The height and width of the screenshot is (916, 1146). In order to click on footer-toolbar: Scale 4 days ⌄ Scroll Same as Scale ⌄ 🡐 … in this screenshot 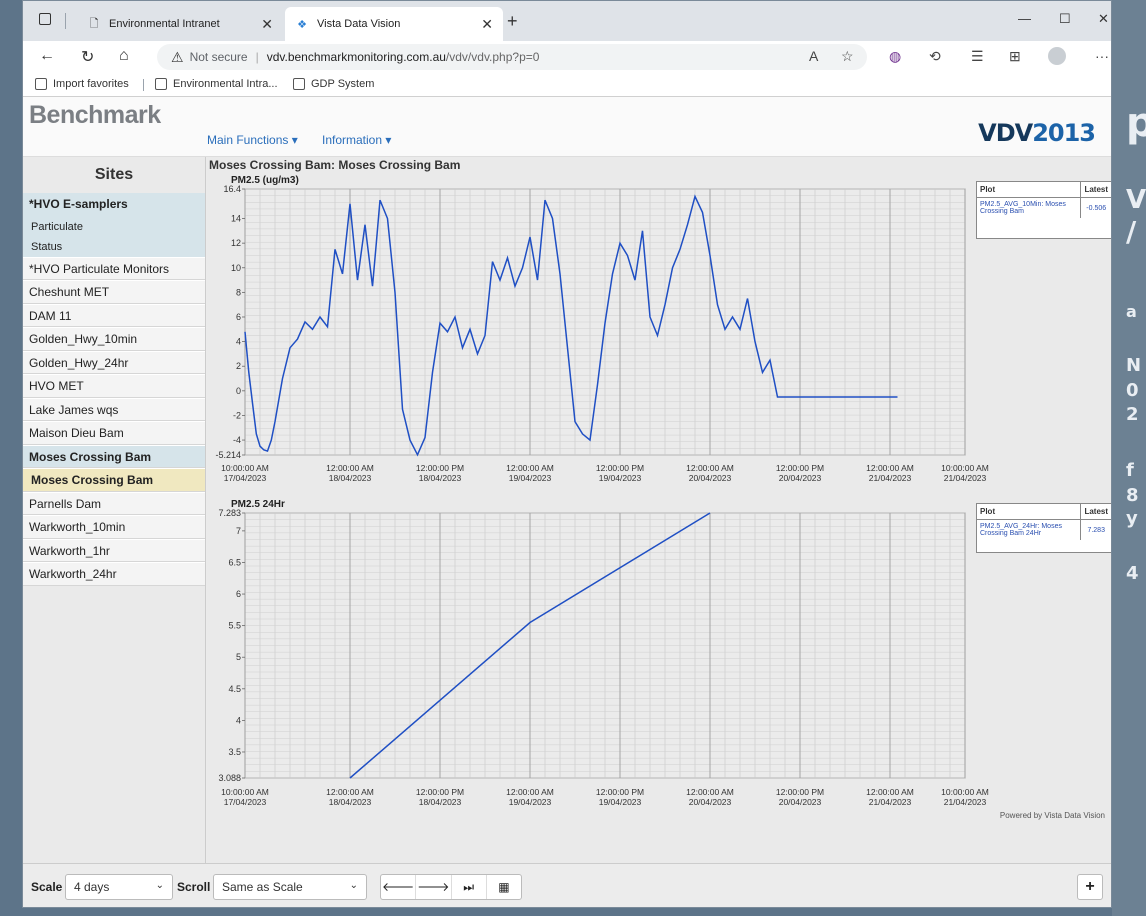, I will do `click(567, 885)`.